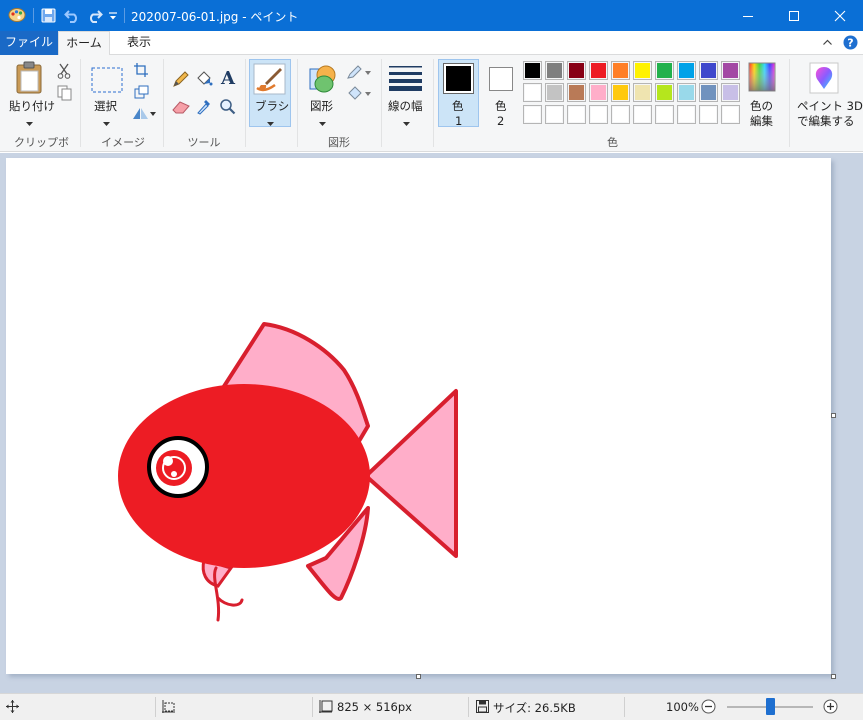 The image size is (863, 720). What do you see at coordinates (95, 17) in the screenshot?
I see `redo-icon` at bounding box center [95, 17].